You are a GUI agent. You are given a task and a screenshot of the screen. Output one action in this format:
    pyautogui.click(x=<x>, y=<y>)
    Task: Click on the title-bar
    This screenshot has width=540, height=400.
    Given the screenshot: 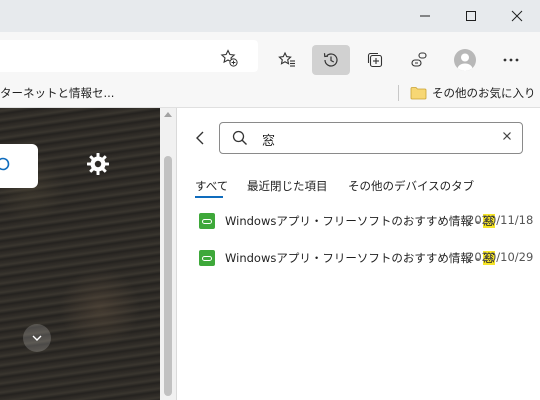 What is the action you would take?
    pyautogui.click(x=270, y=16)
    